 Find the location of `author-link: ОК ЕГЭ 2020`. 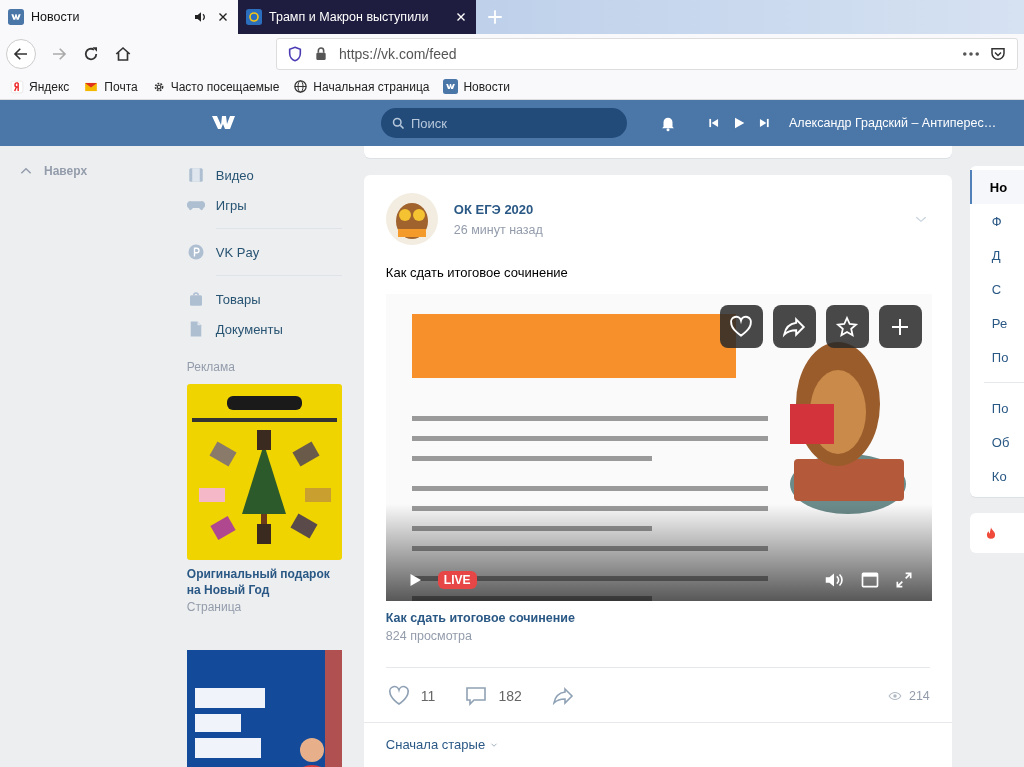

author-link: ОК ЕГЭ 2020 is located at coordinates (493, 209).